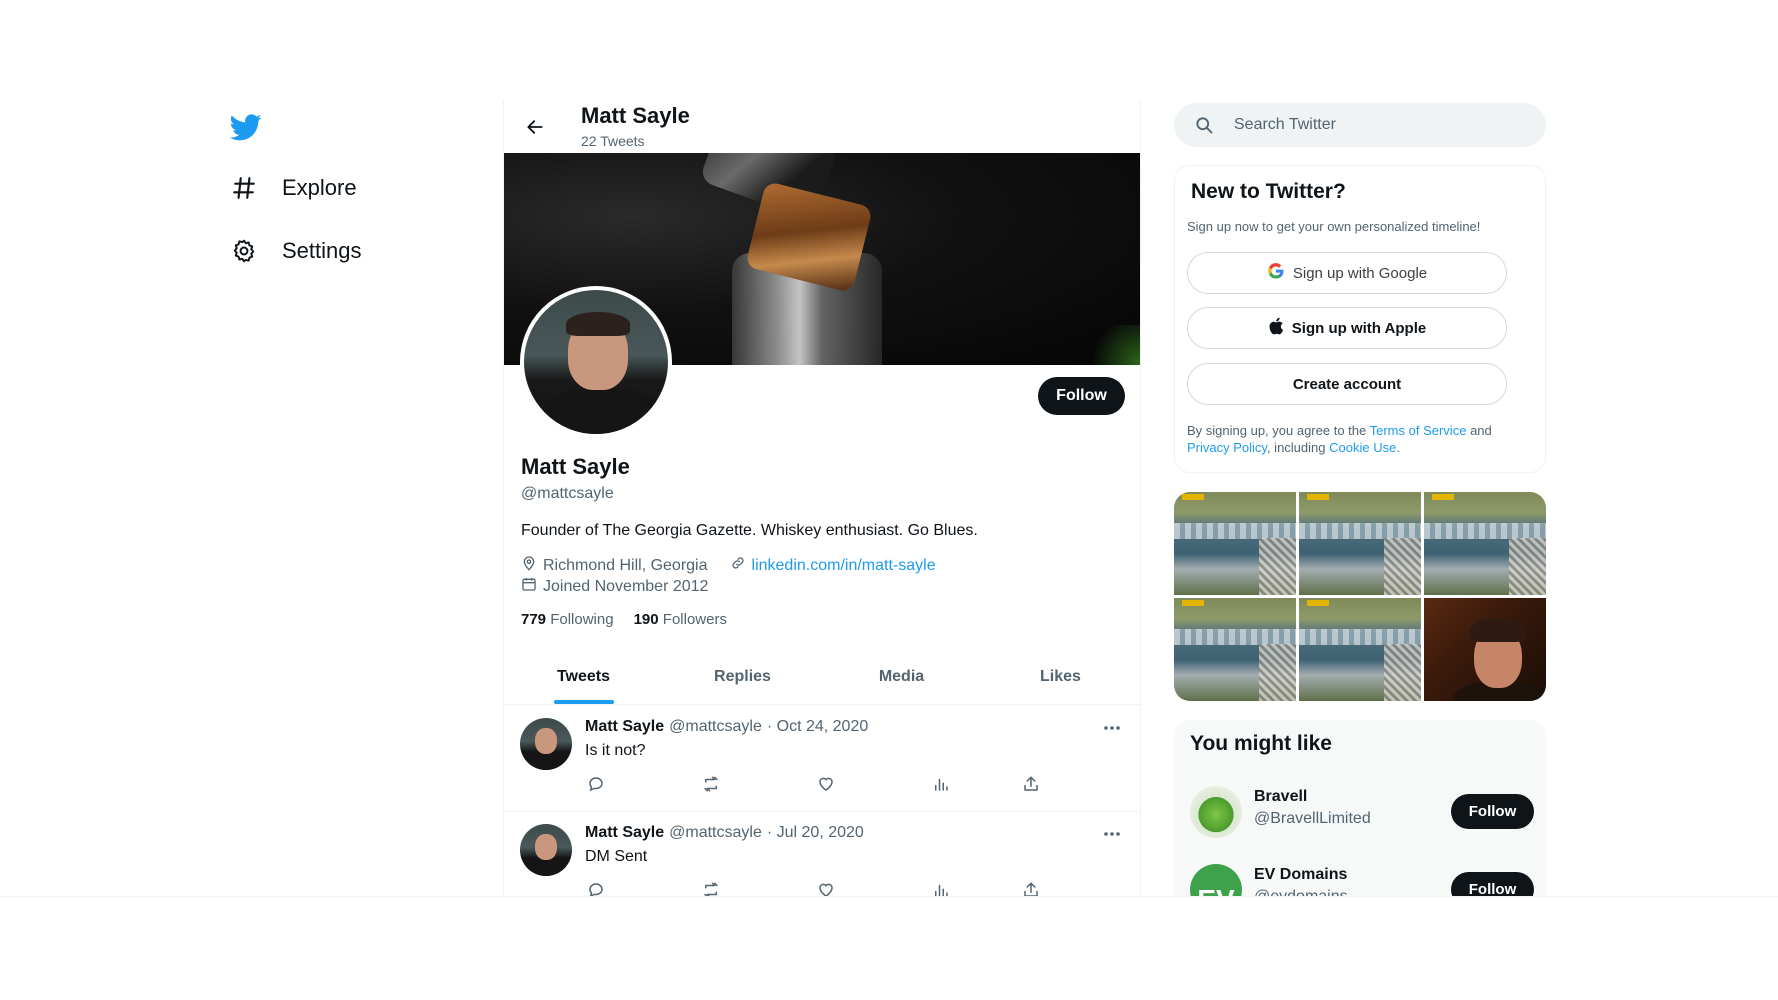 The image size is (1778, 1000). Describe the element at coordinates (889, 948) in the screenshot. I see `page-footer-blank` at that location.